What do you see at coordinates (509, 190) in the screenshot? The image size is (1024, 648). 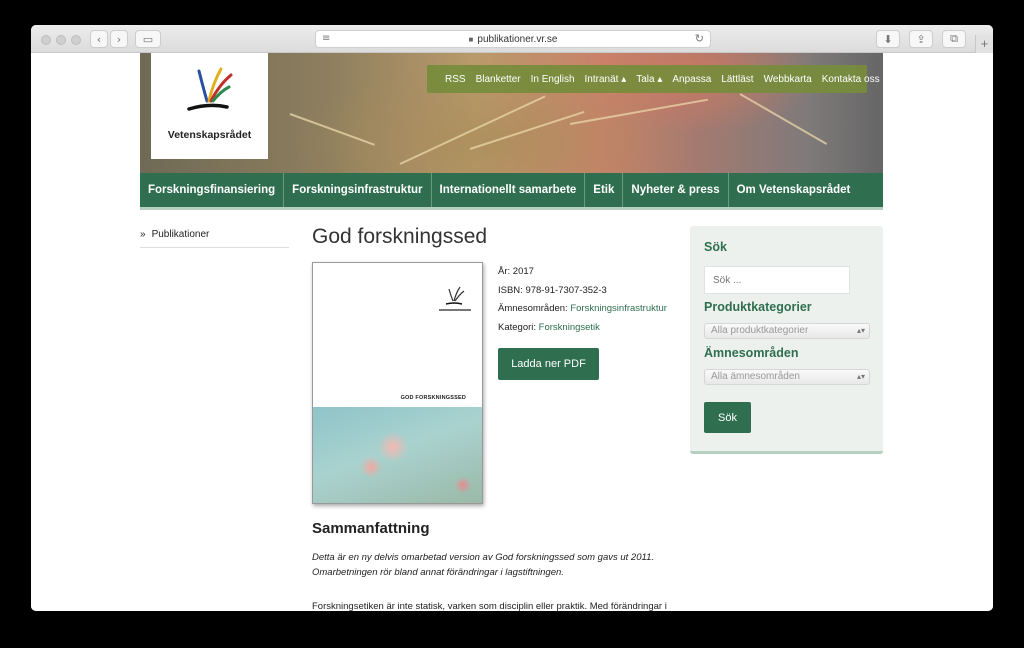 I see `nav-internationellt-samarbete: Internationellt samarbete` at bounding box center [509, 190].